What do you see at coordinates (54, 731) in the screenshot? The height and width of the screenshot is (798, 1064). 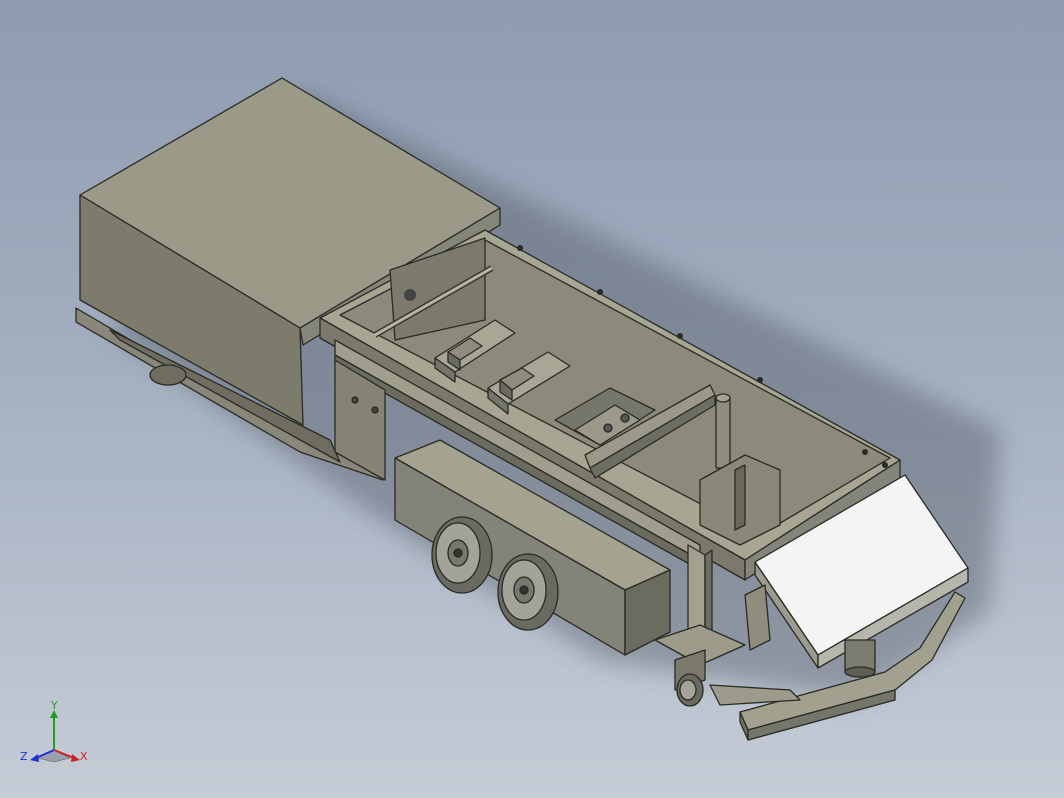 I see `coordinate-triad: Y X Z` at bounding box center [54, 731].